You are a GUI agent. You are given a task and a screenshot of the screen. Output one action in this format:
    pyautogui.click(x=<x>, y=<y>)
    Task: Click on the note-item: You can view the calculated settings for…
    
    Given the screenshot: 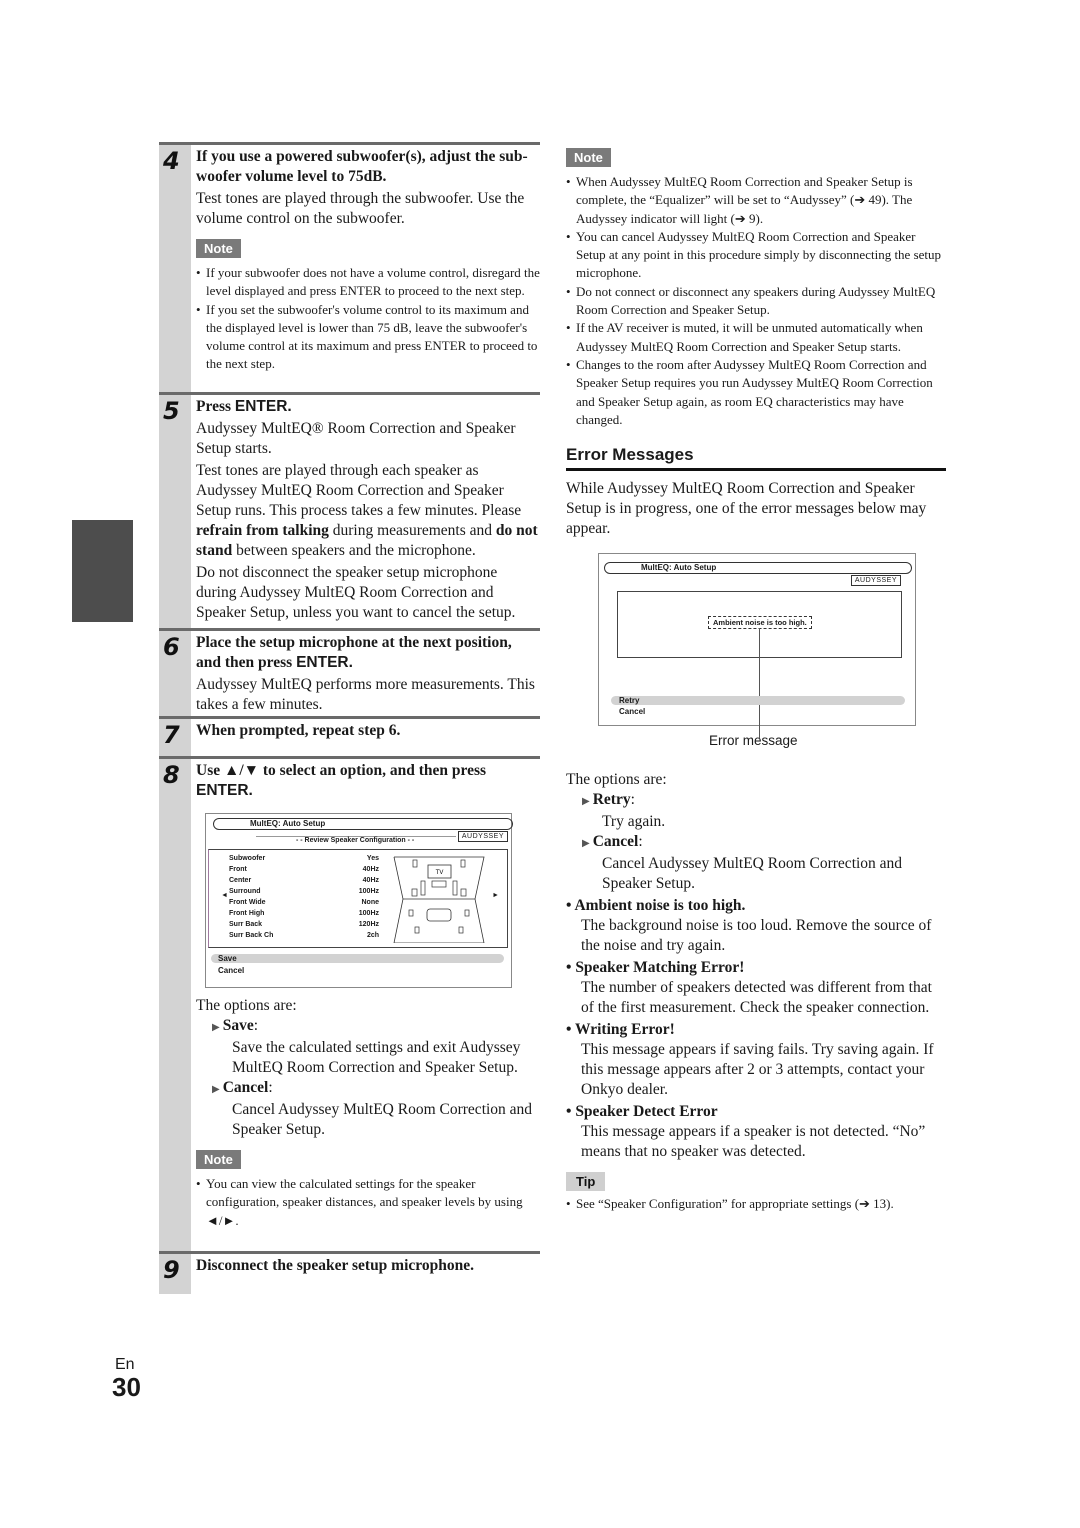 What is the action you would take?
    pyautogui.click(x=368, y=1202)
    